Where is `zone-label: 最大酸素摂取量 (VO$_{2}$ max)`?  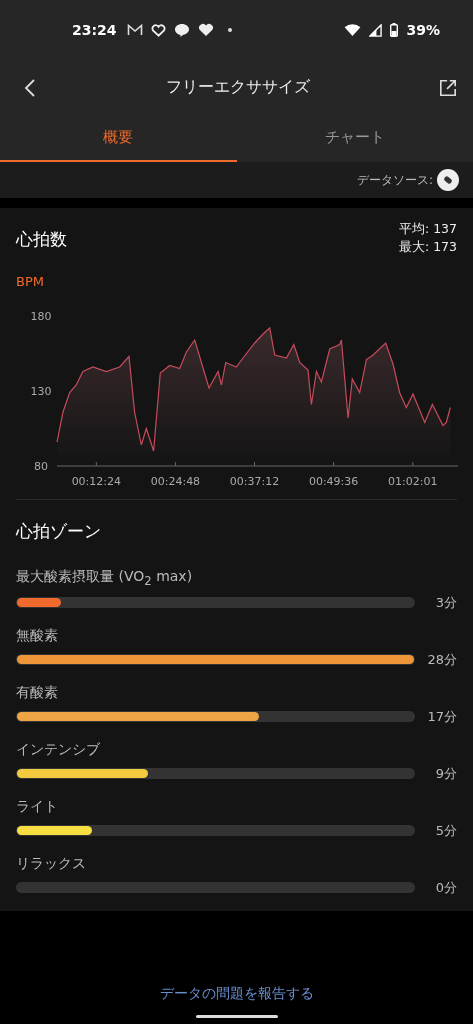
zone-label: 最大酸素摂取量 (VO$_{2}$ max) is located at coordinates (104, 578).